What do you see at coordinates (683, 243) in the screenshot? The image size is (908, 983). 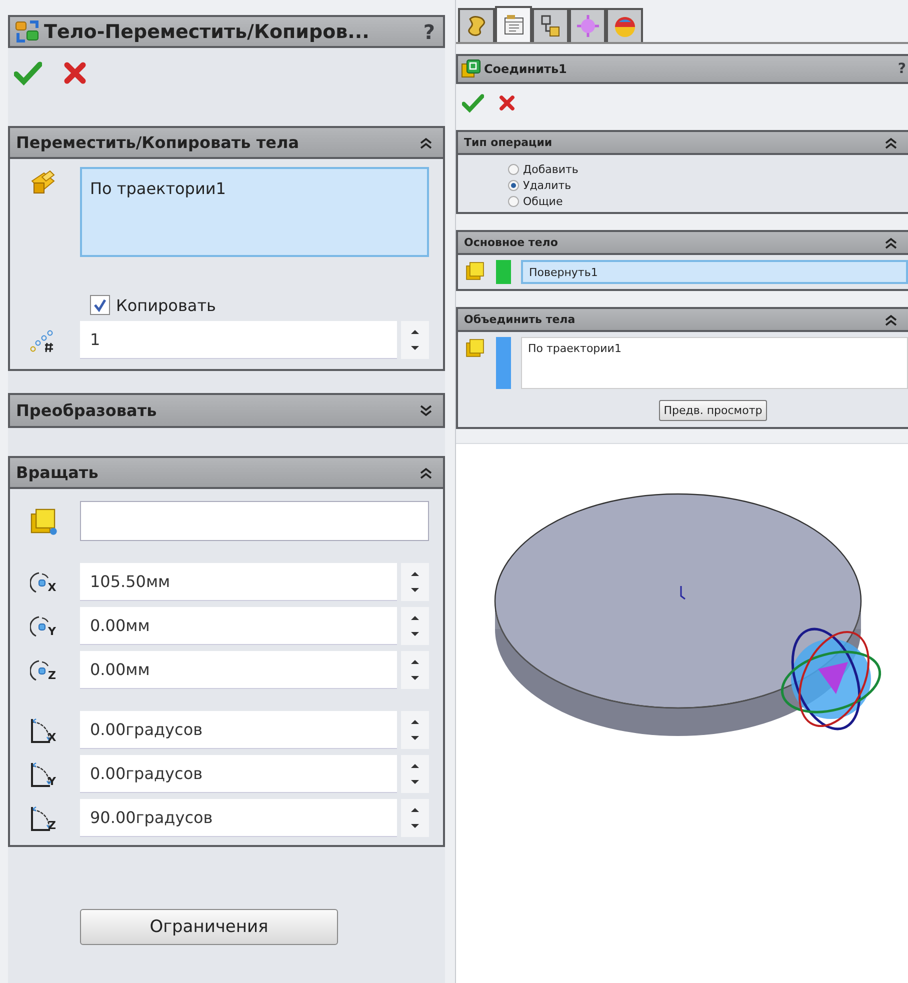 I see `section-header: Основное тело` at bounding box center [683, 243].